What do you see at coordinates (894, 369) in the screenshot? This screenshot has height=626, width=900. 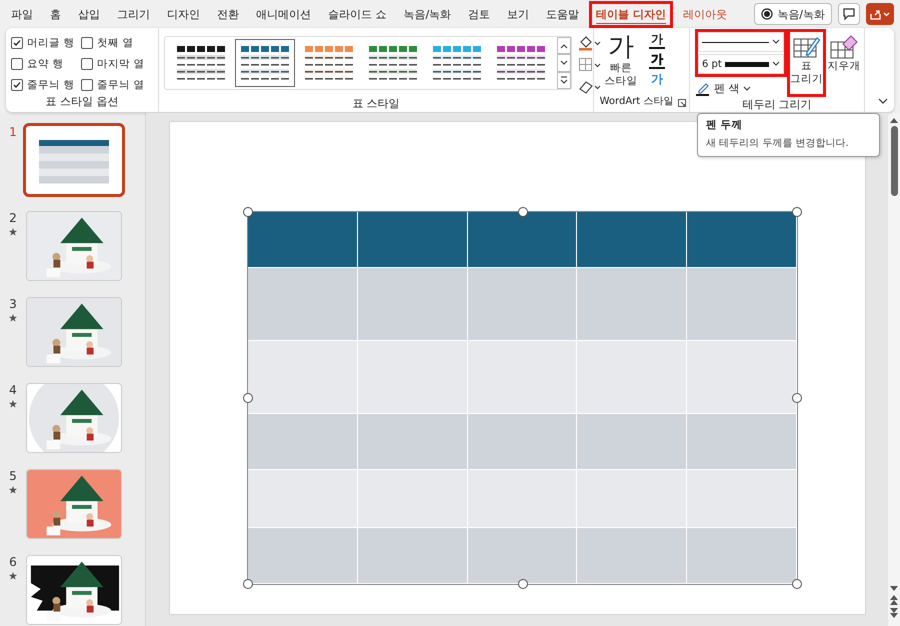 I see `scrollbar` at bounding box center [894, 369].